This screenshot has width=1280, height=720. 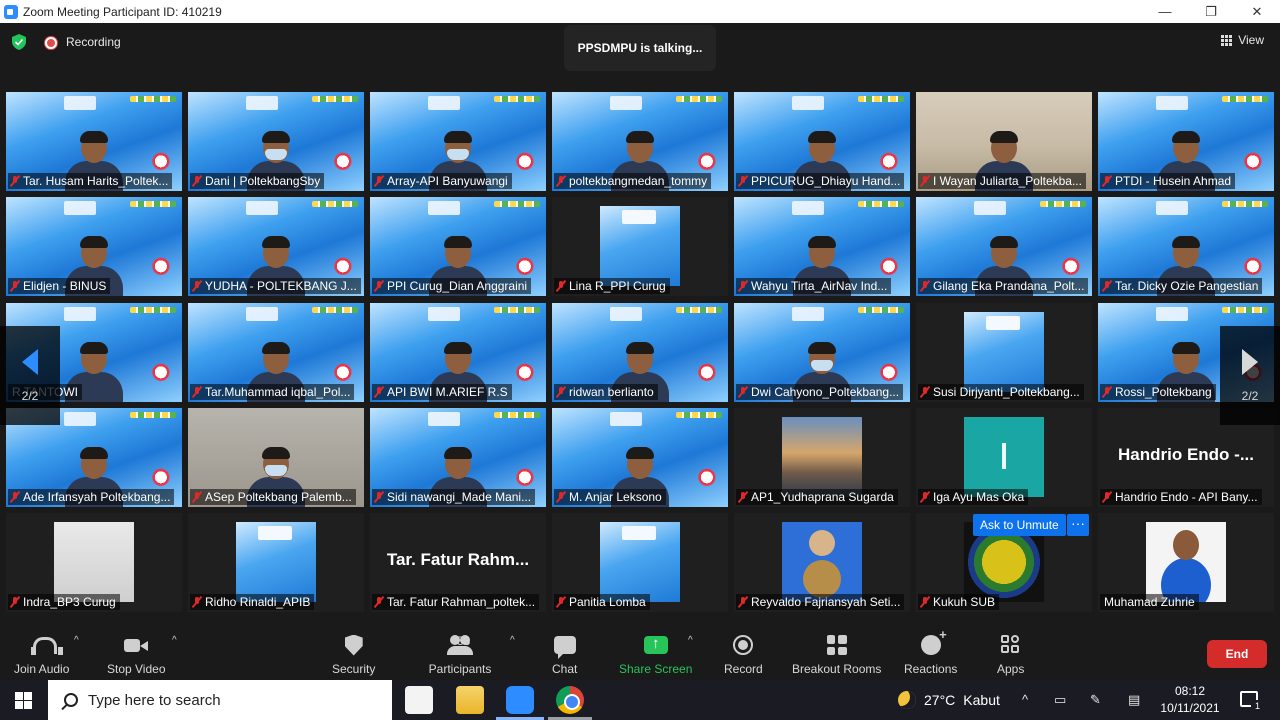 I want to click on input-indicator-icon: ▤, so click(x=1134, y=700).